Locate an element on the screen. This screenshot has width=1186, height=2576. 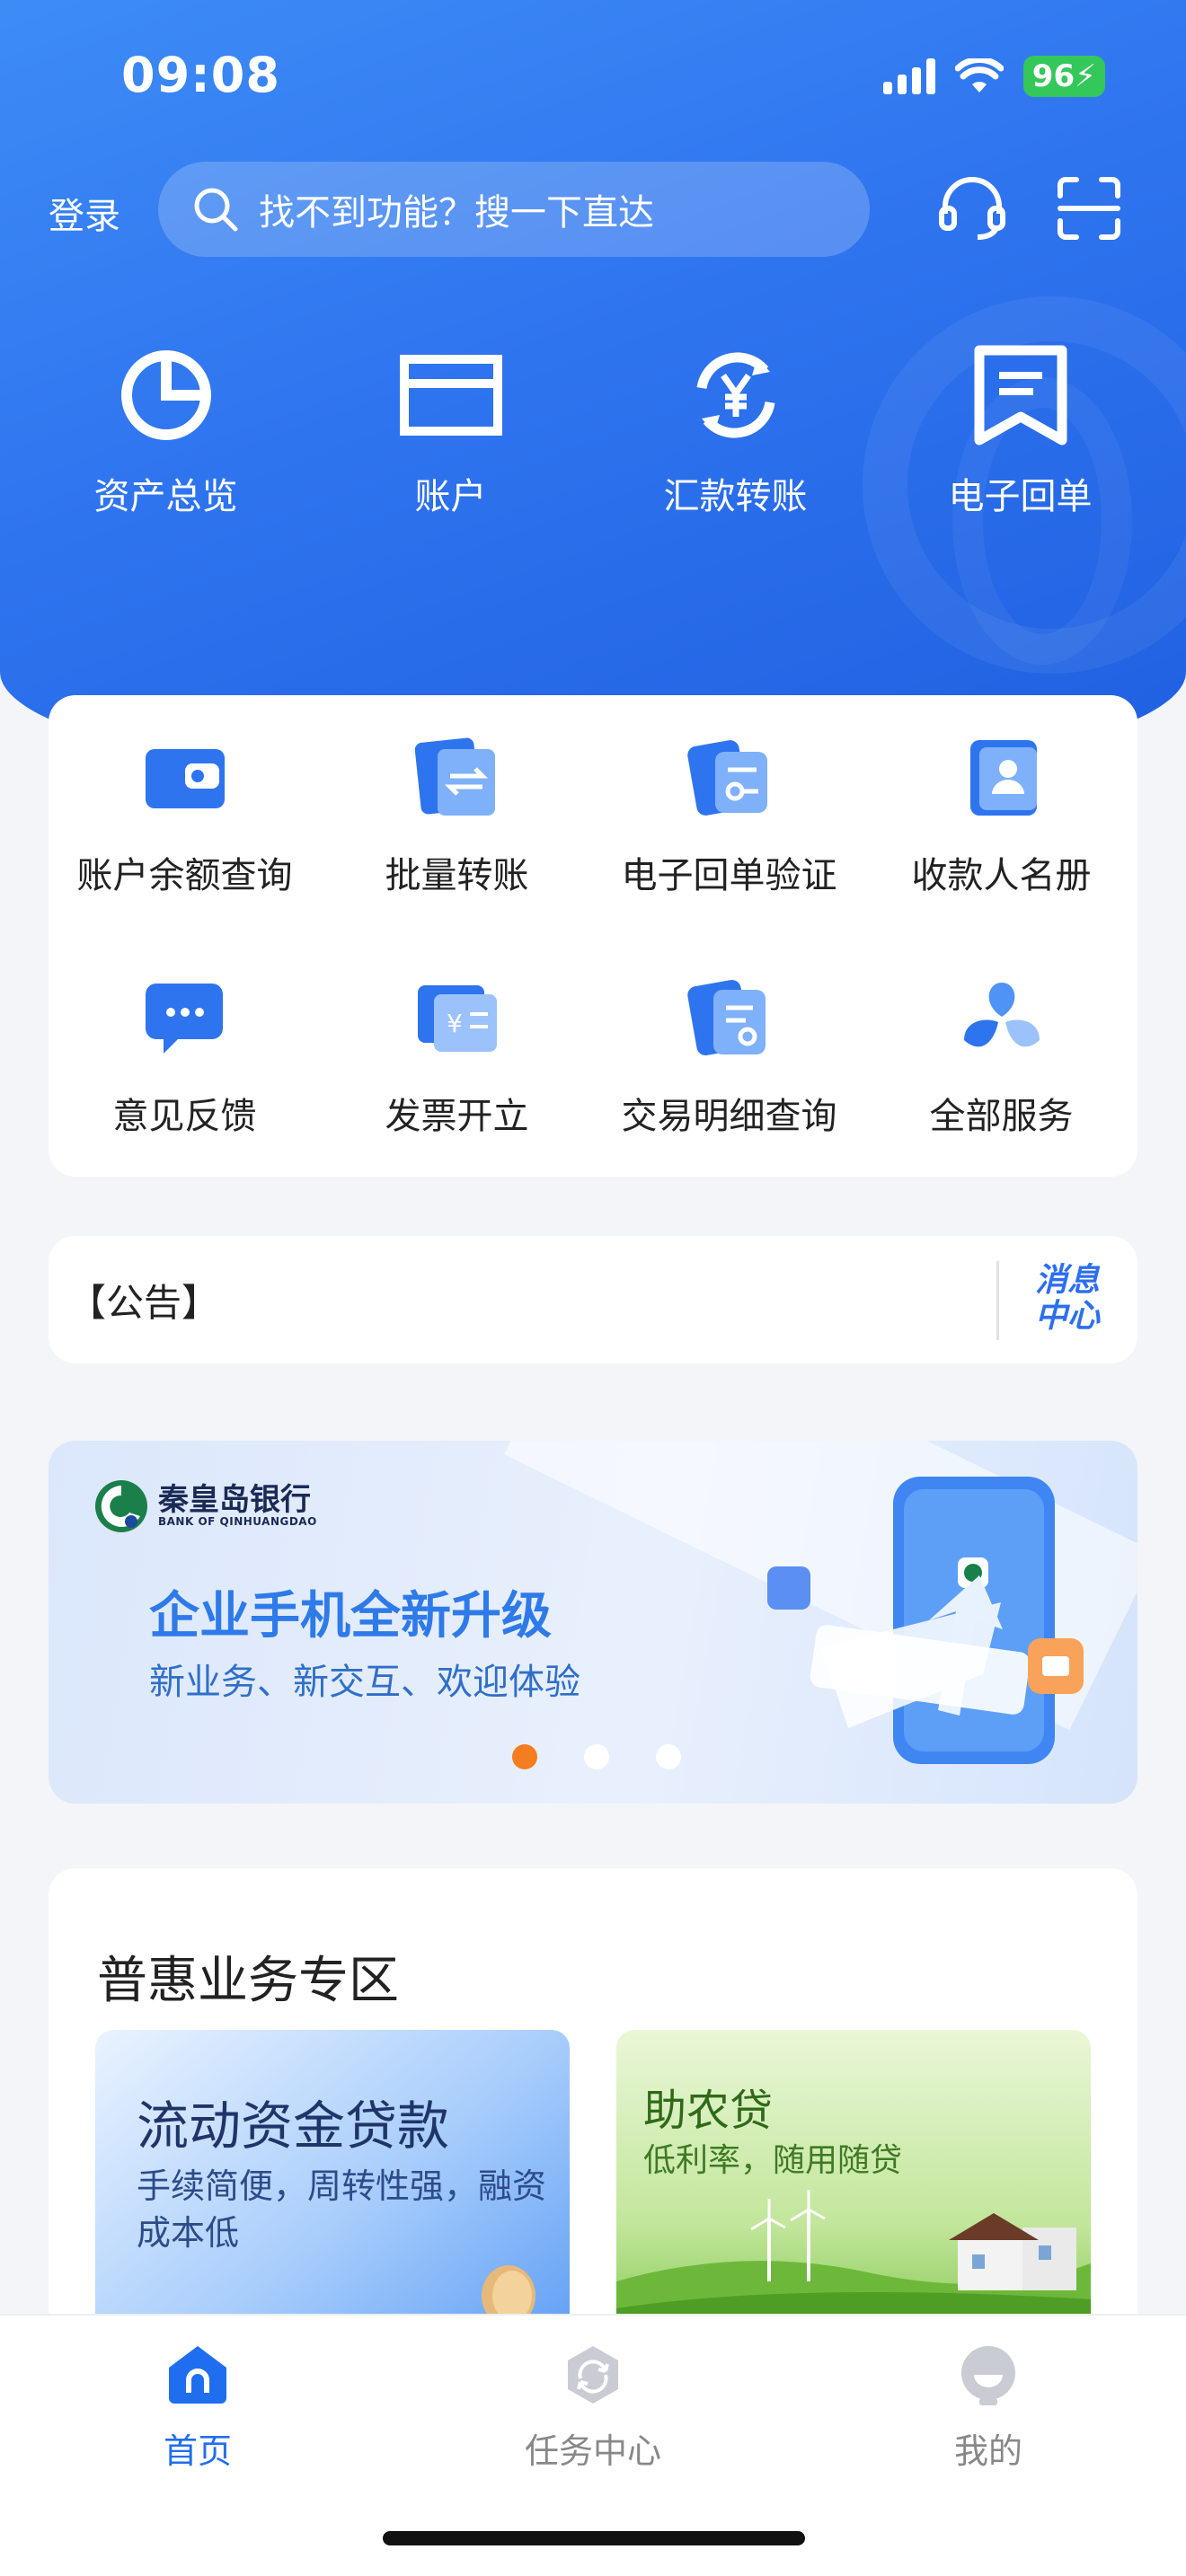
task-center-icon is located at coordinates (593, 2375).